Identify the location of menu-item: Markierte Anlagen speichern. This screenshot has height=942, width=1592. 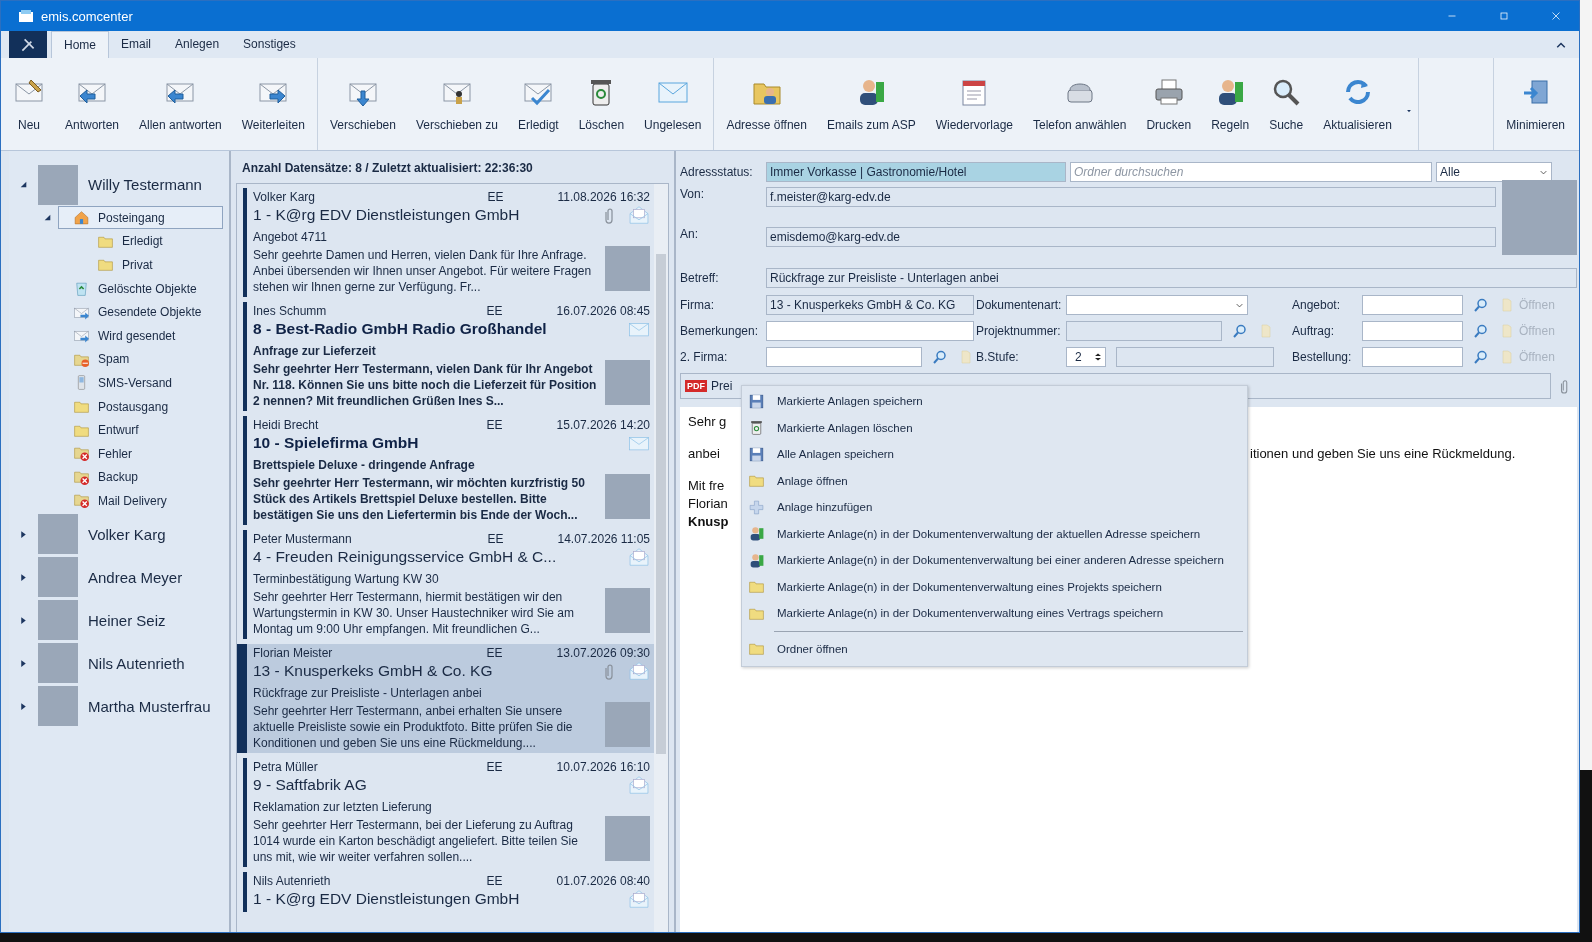
(994, 401).